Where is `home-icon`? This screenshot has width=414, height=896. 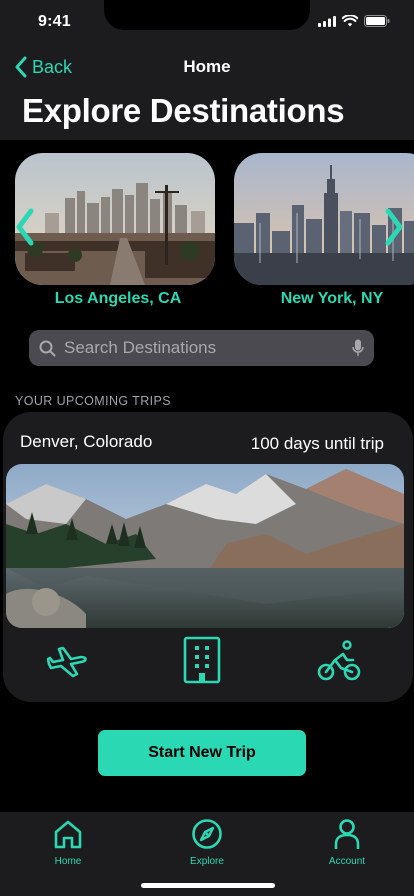
home-icon is located at coordinates (68, 834).